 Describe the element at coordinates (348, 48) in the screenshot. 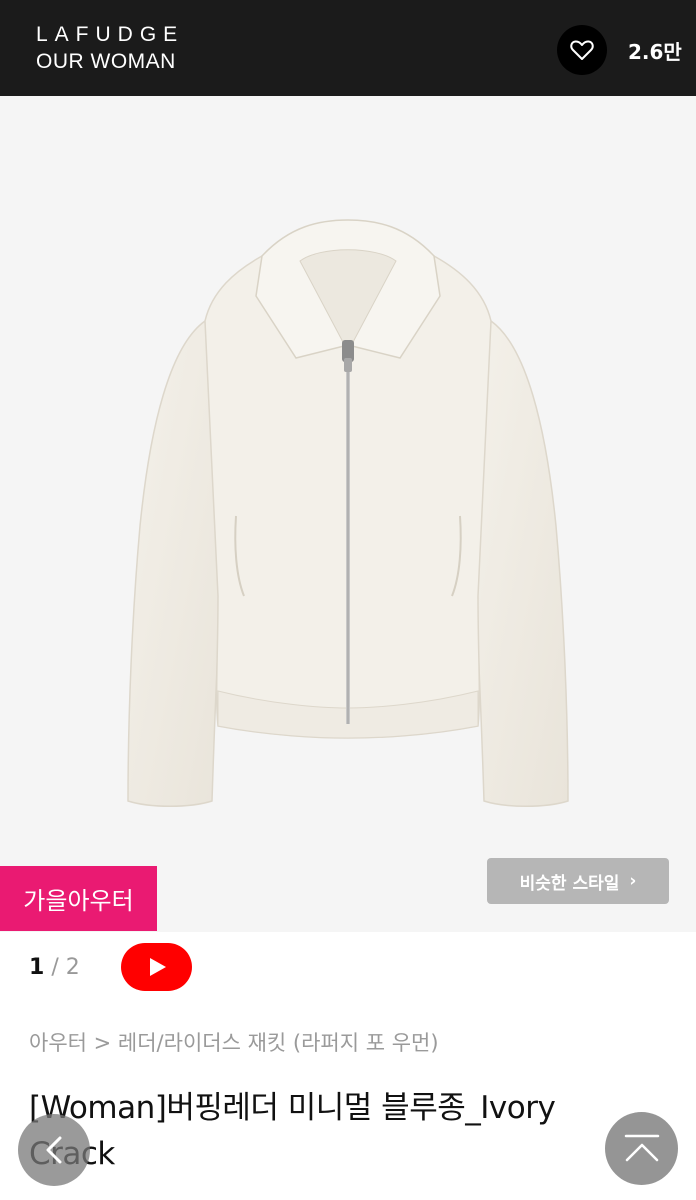

I see `top-header: LAFUDGE OUR WOMAN 2.6만` at that location.